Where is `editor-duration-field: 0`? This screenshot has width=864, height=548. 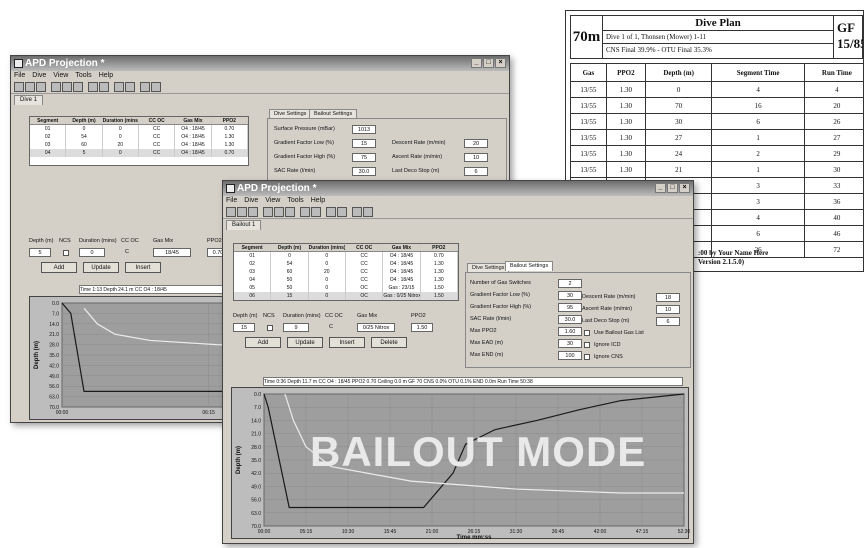 editor-duration-field: 0 is located at coordinates (92, 252).